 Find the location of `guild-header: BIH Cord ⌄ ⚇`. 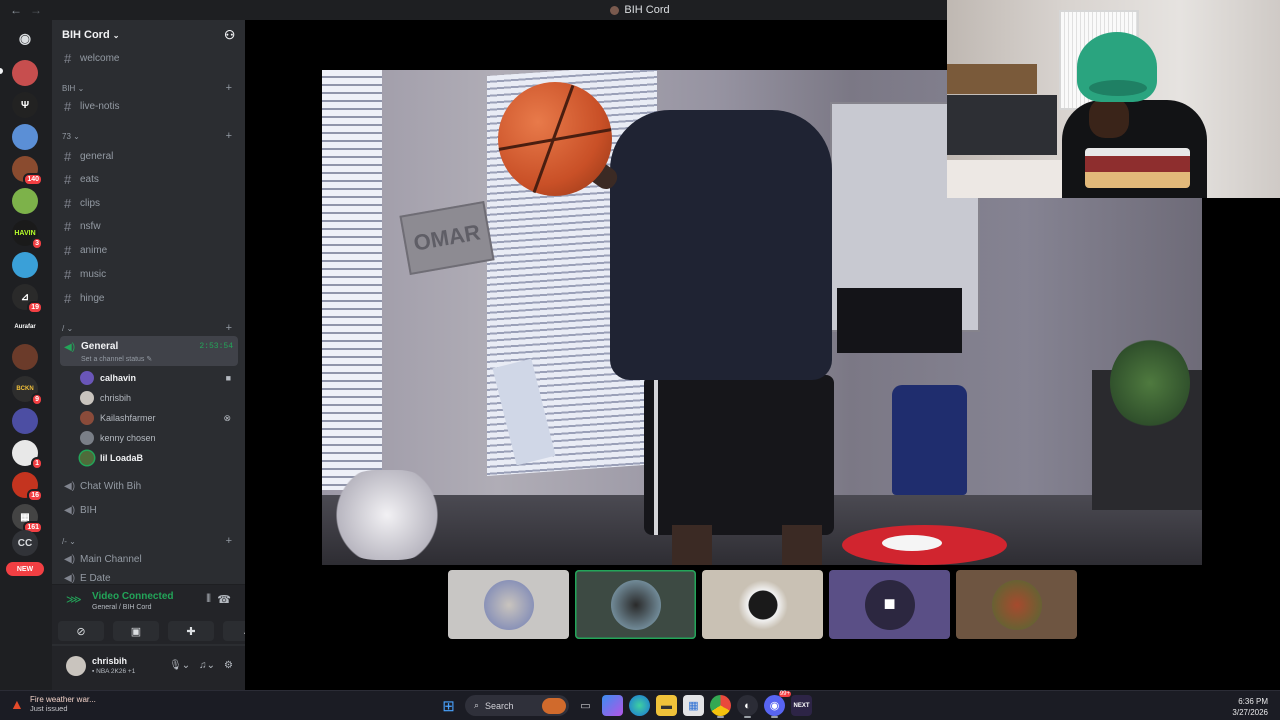

guild-header: BIH Cord ⌄ ⚇ is located at coordinates (148, 35).